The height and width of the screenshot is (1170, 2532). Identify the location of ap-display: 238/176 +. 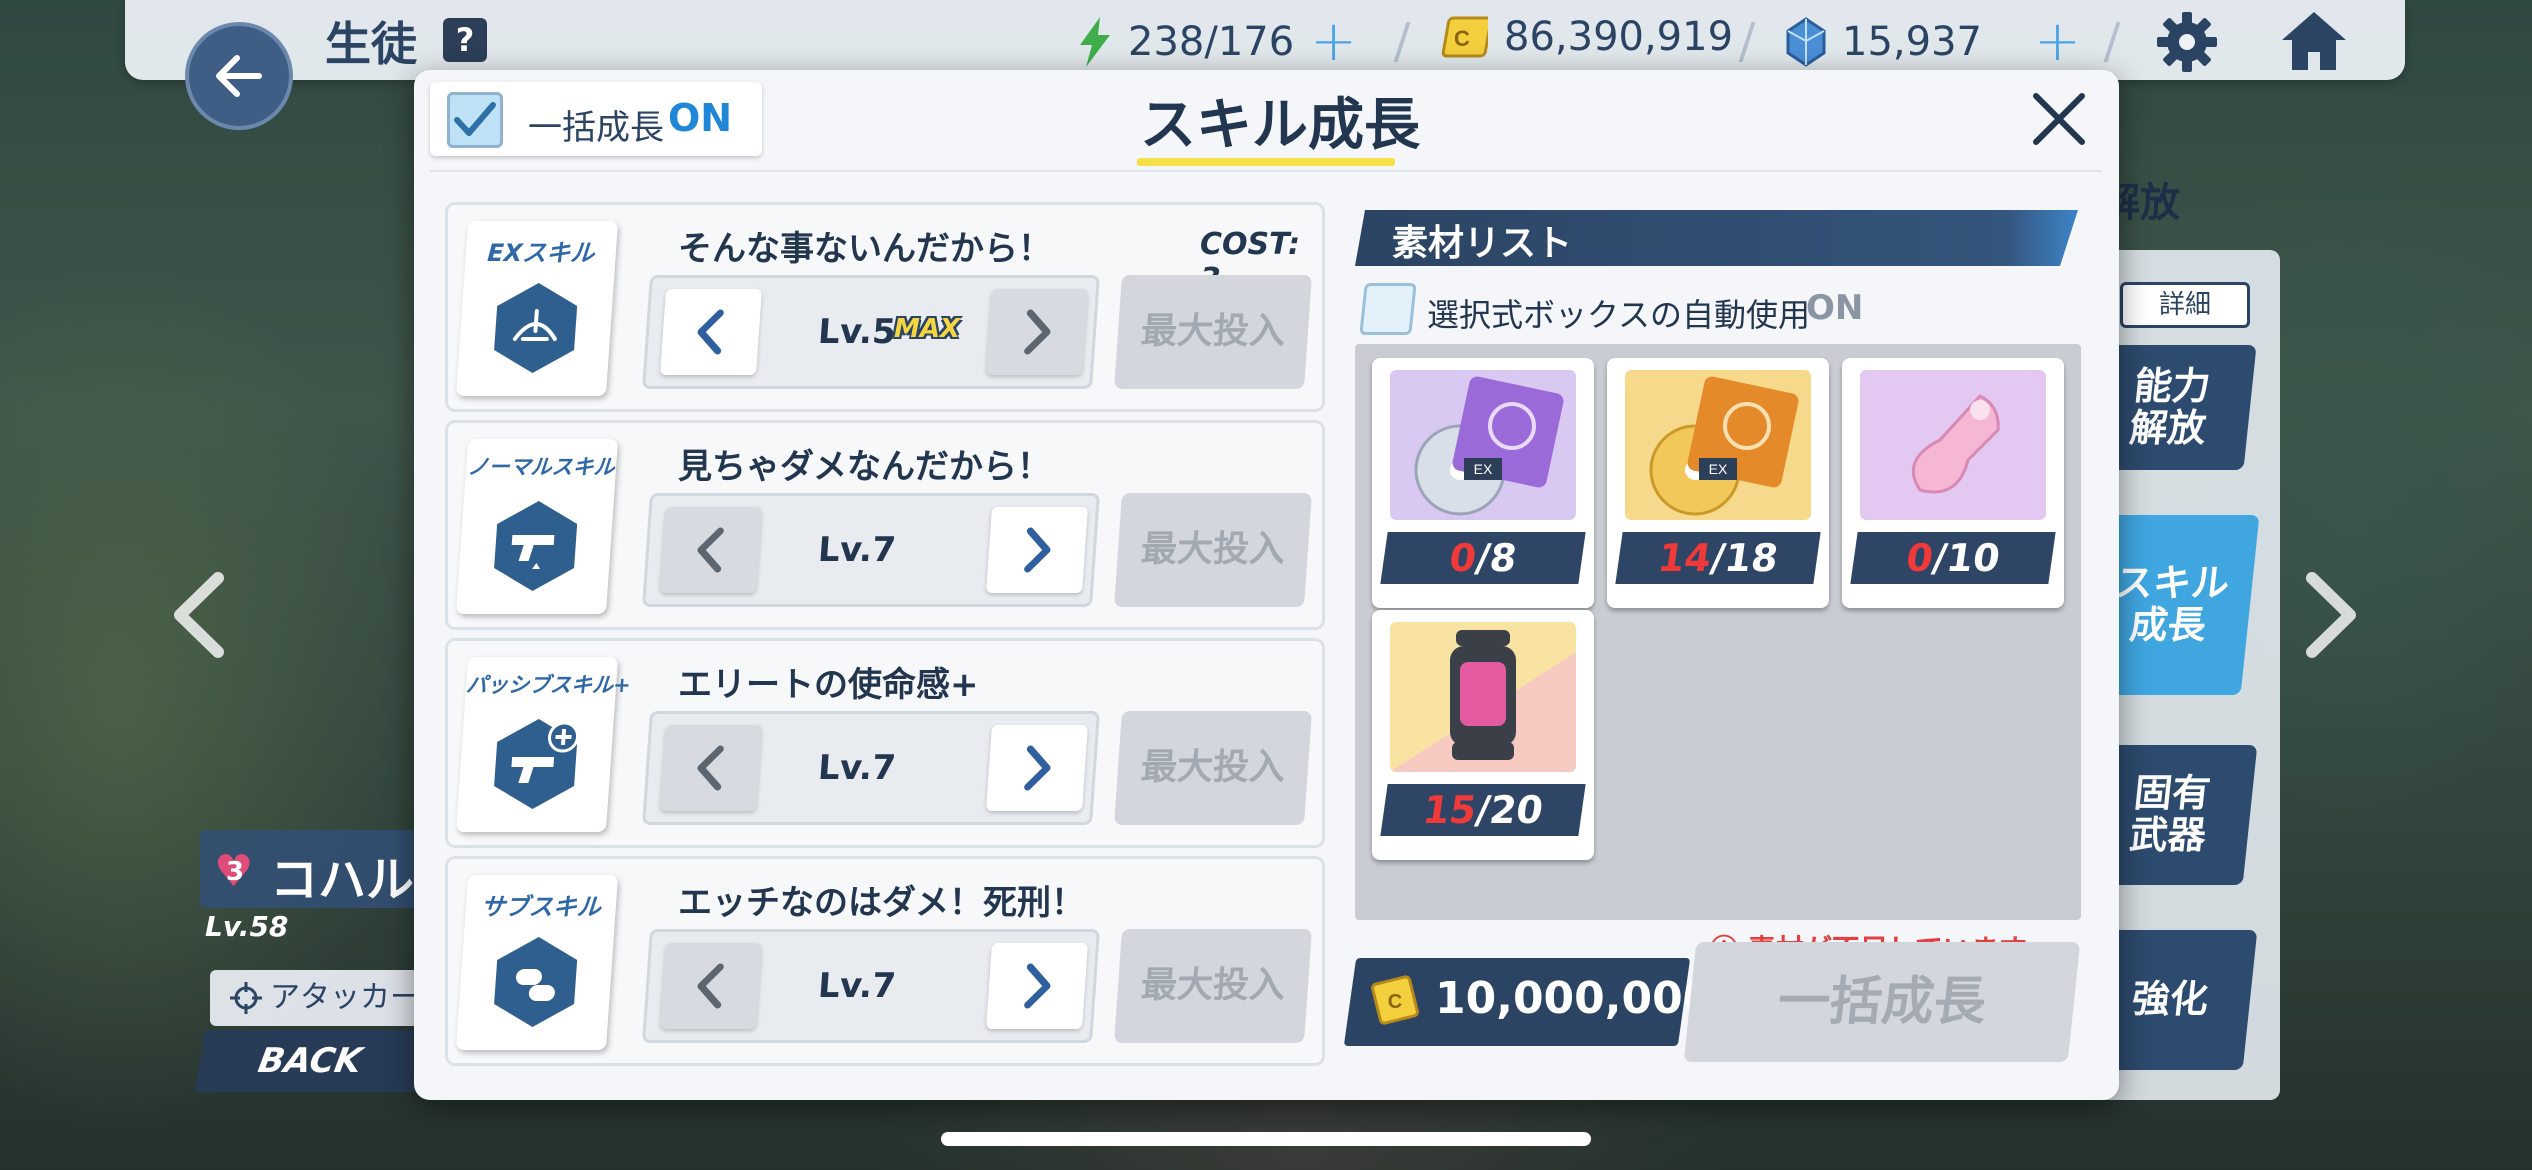
(1217, 42).